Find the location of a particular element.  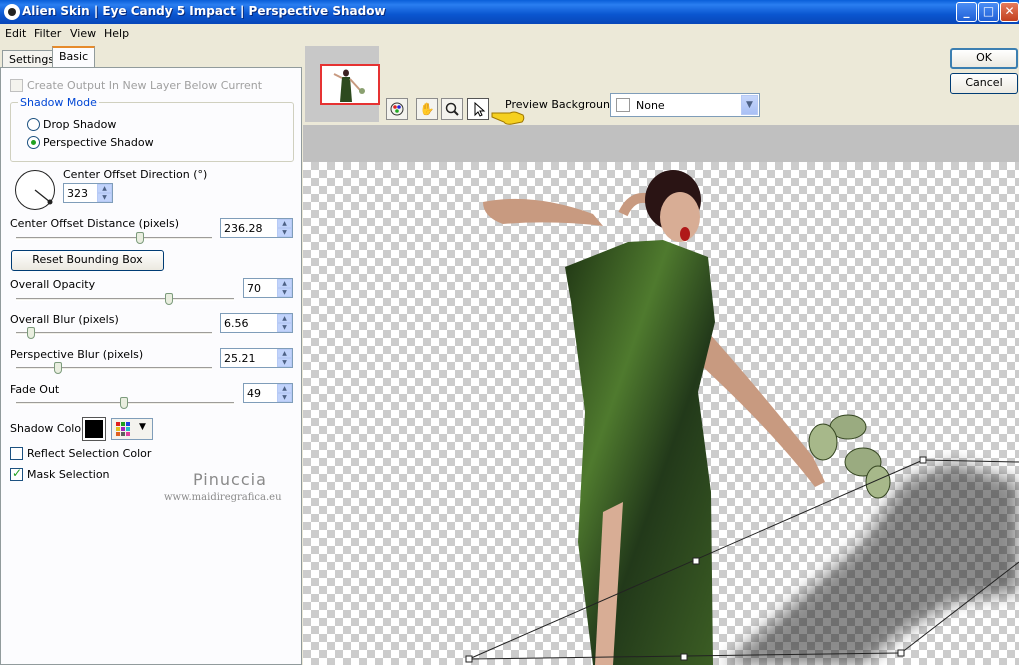

center-offset-distance-slider is located at coordinates (114, 238).